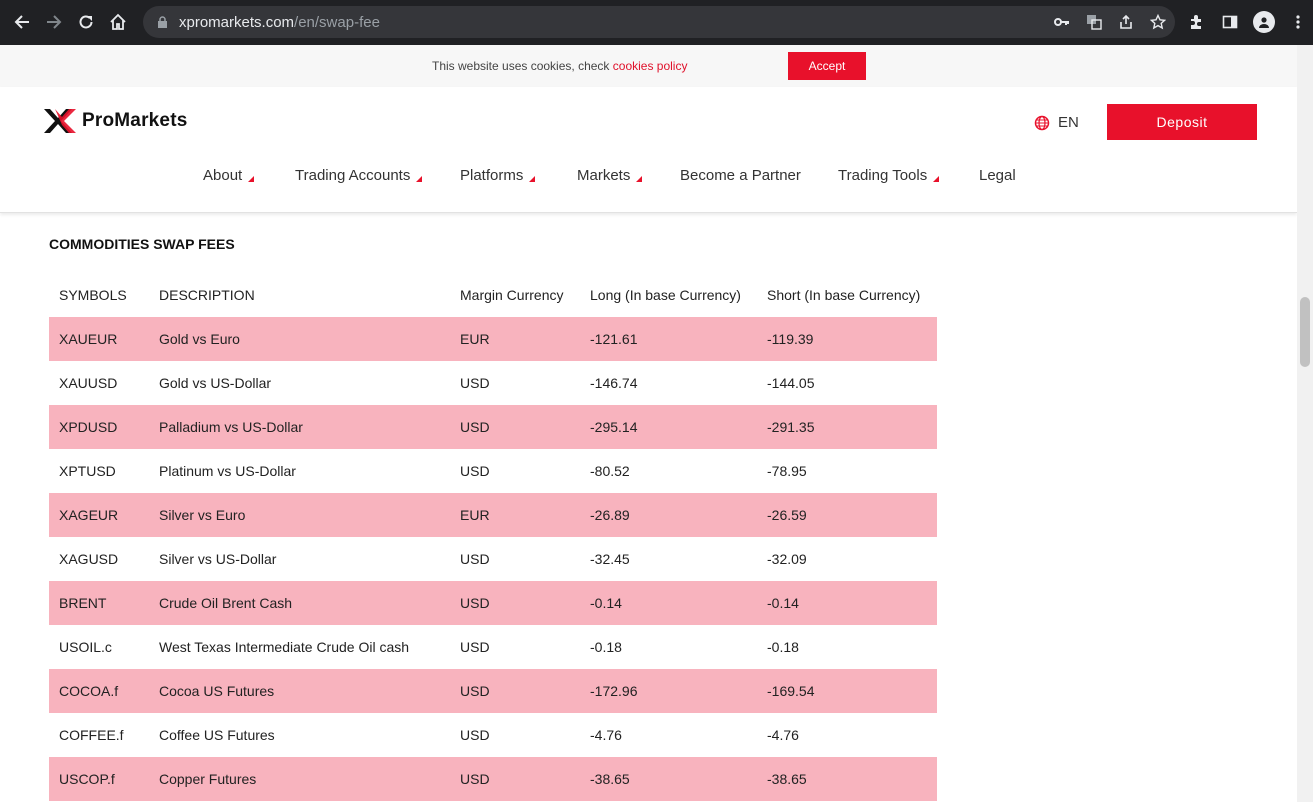 This screenshot has height=802, width=1313. What do you see at coordinates (85, 647) in the screenshot?
I see `symbol-cell: USOIL.c` at bounding box center [85, 647].